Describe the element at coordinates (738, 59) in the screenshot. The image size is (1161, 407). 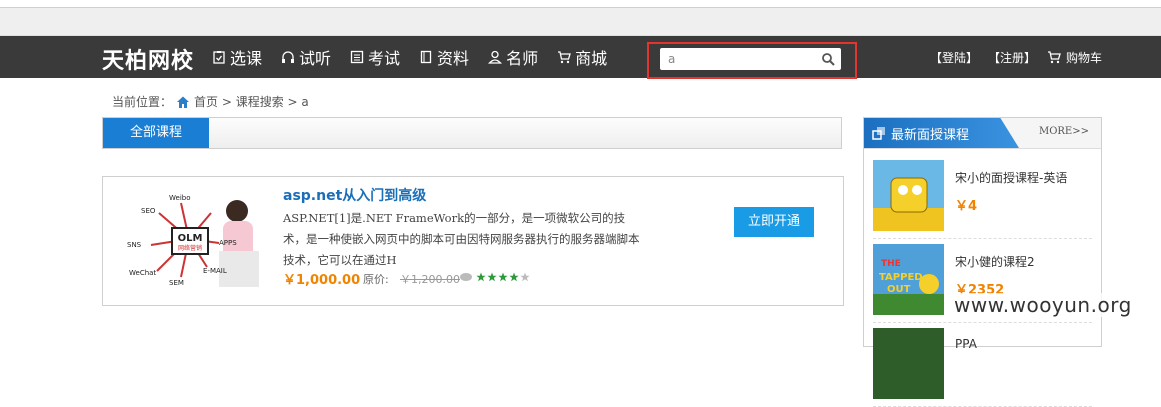
I see `search-input` at that location.